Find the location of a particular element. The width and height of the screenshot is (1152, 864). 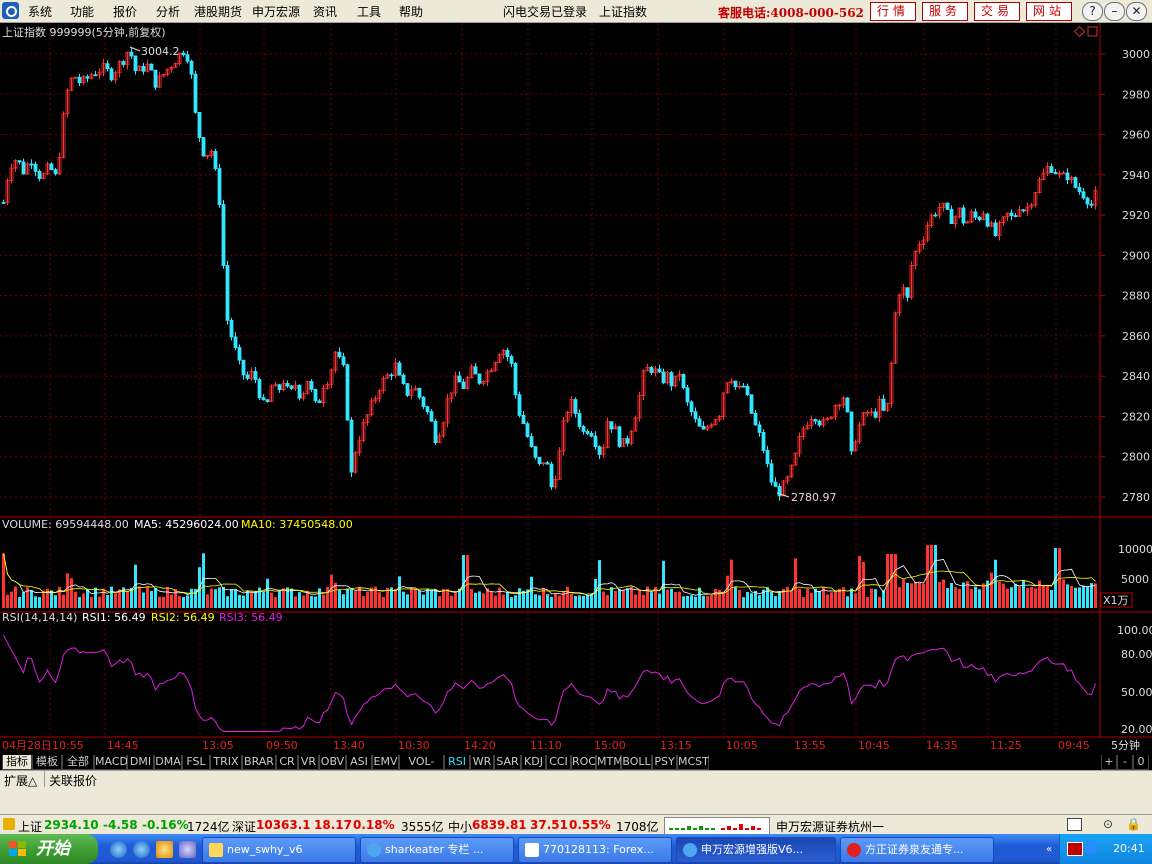

zoom-in-button: + is located at coordinates (1109, 762).